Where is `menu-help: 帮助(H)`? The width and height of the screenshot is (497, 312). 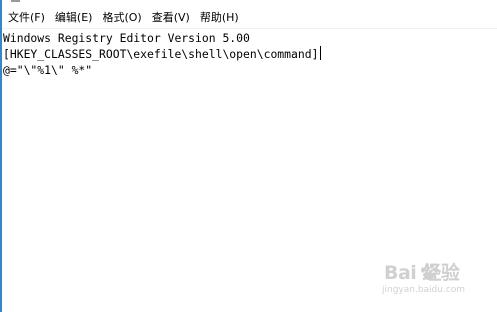 menu-help: 帮助(H) is located at coordinates (219, 18).